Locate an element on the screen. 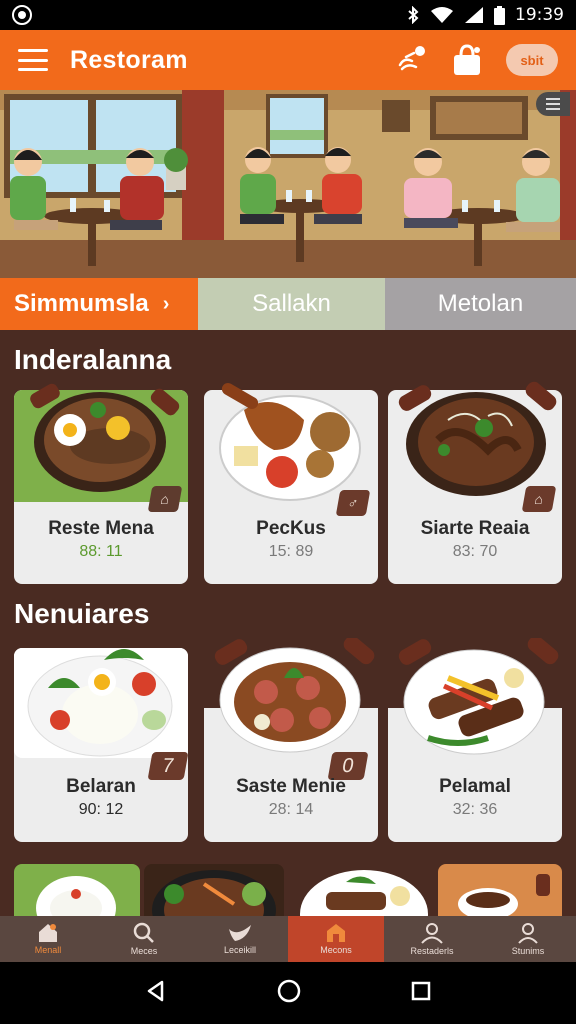  chevron-right-icon: › is located at coordinates (166, 303).